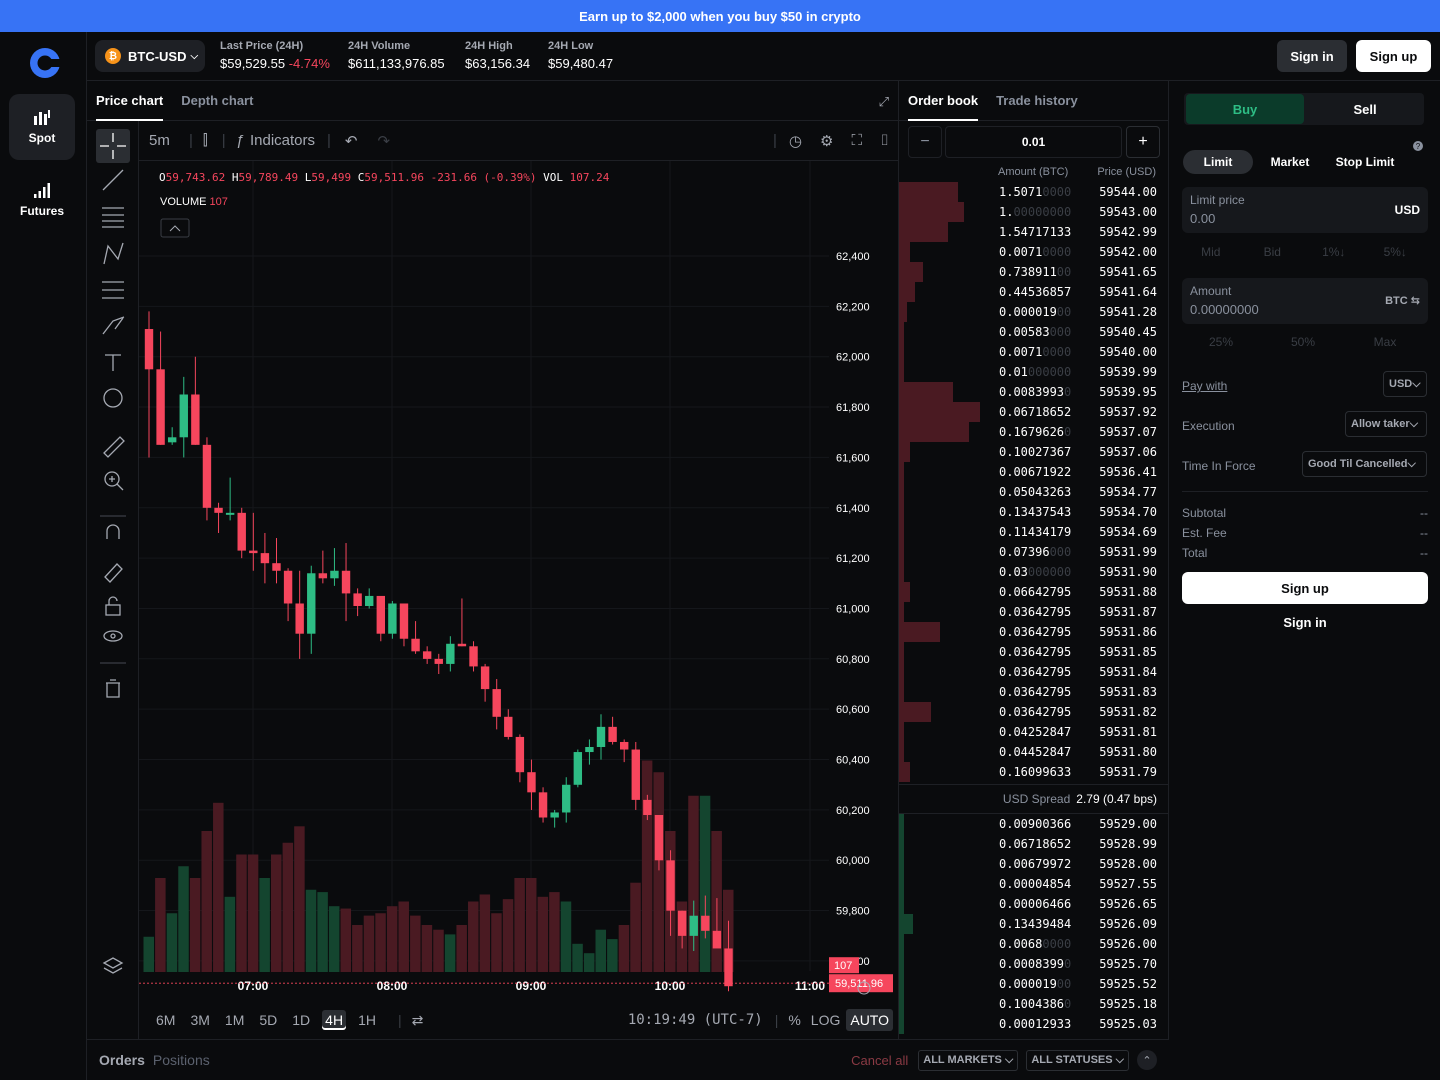 Image resolution: width=1440 pixels, height=1080 pixels. Describe the element at coordinates (113, 688) in the screenshot. I see `trash-icon` at that location.